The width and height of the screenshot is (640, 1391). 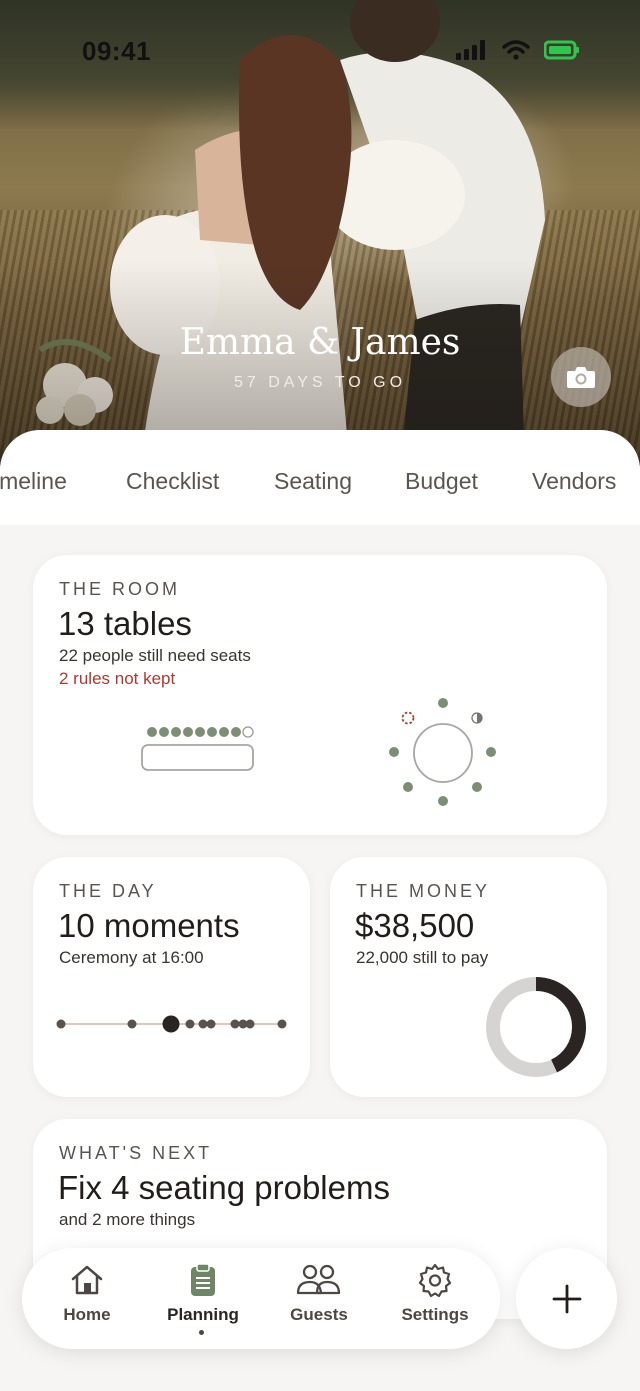 I want to click on day-sub: Ceremony at 16:00, so click(x=131, y=957).